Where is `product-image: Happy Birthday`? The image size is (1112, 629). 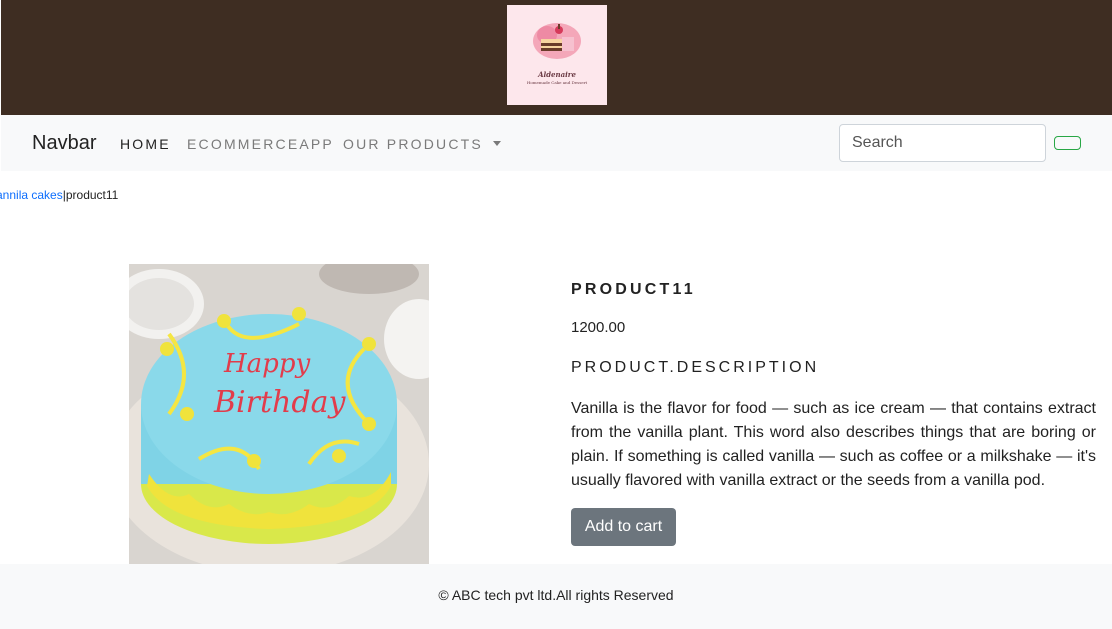
product-image: Happy Birthday is located at coordinates (279, 414).